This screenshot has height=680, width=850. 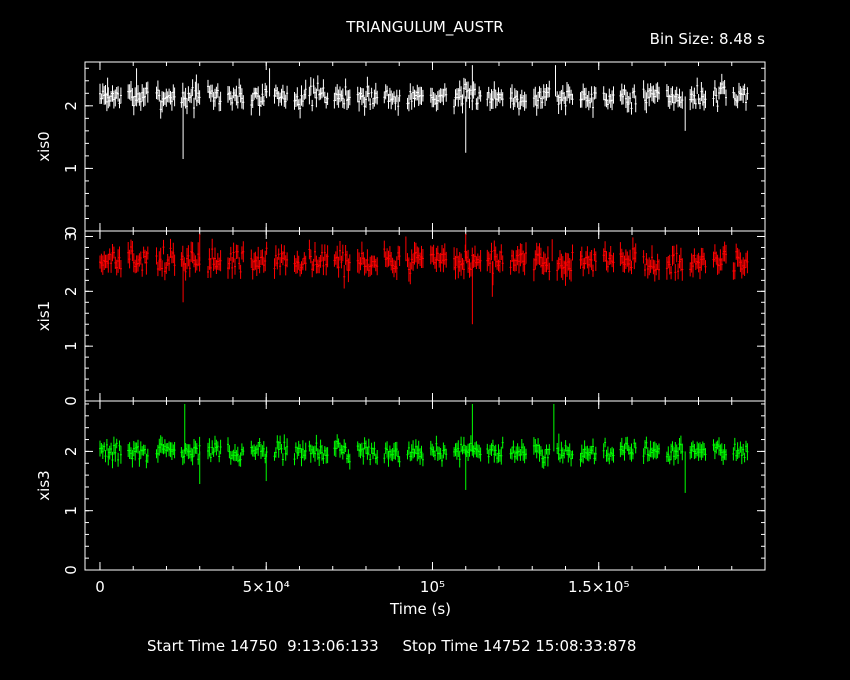 What do you see at coordinates (420, 609) in the screenshot?
I see `x-axis-label: Time (s)` at bounding box center [420, 609].